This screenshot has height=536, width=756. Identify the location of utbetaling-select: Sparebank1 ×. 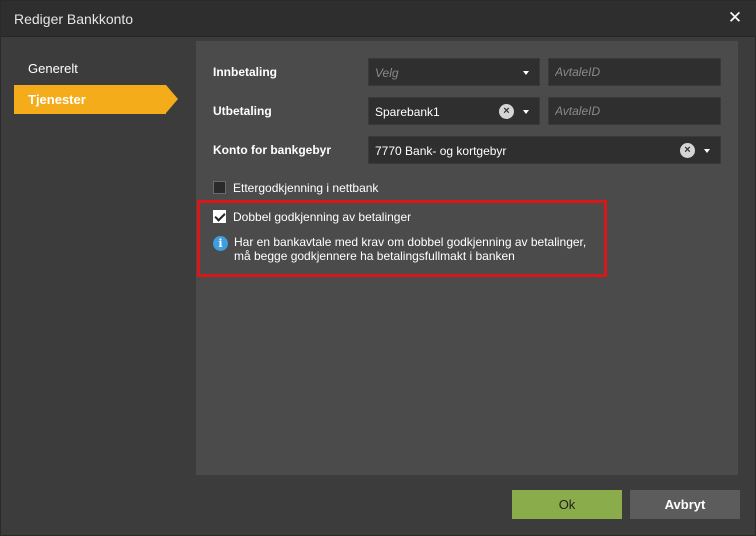
(454, 111).